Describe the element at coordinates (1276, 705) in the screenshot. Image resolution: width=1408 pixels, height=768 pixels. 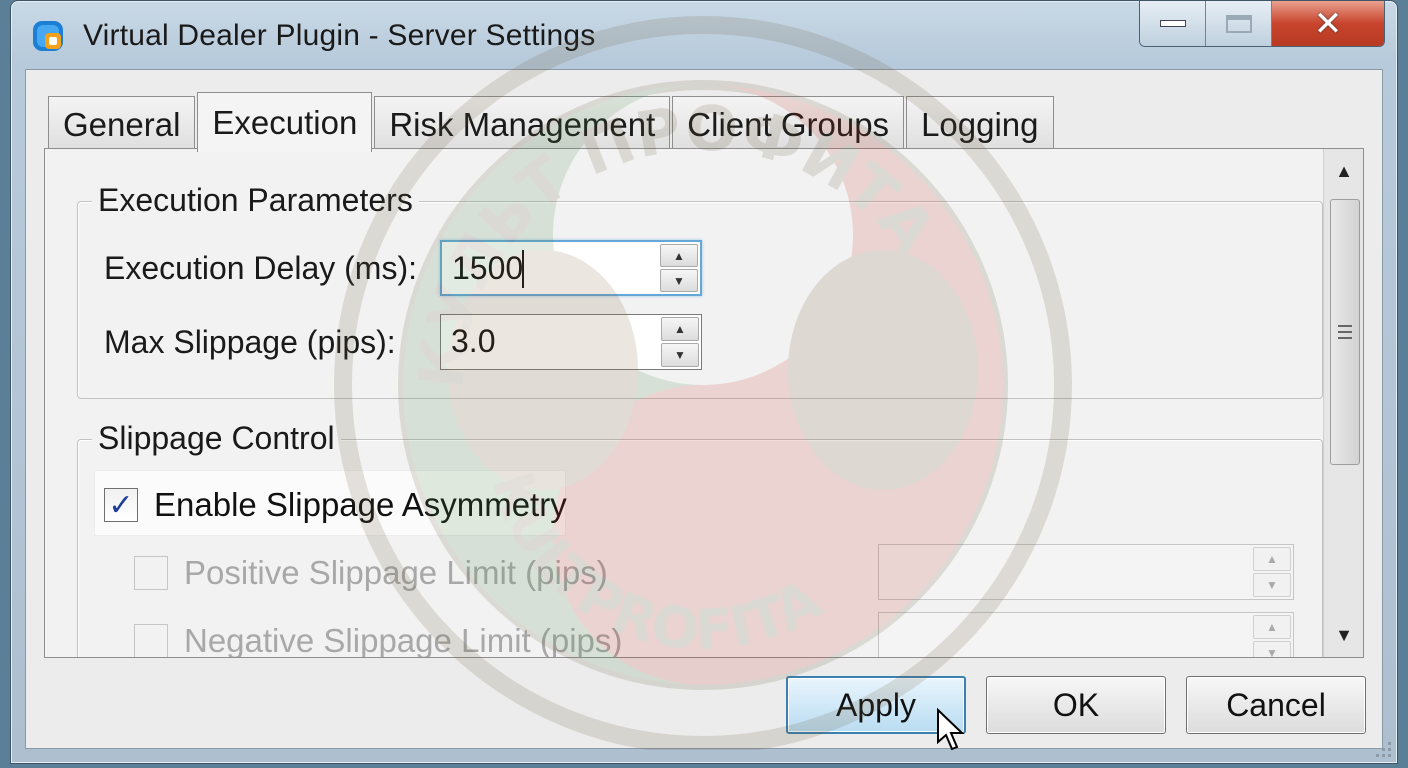
I see `cancel-button: Cancel` at that location.